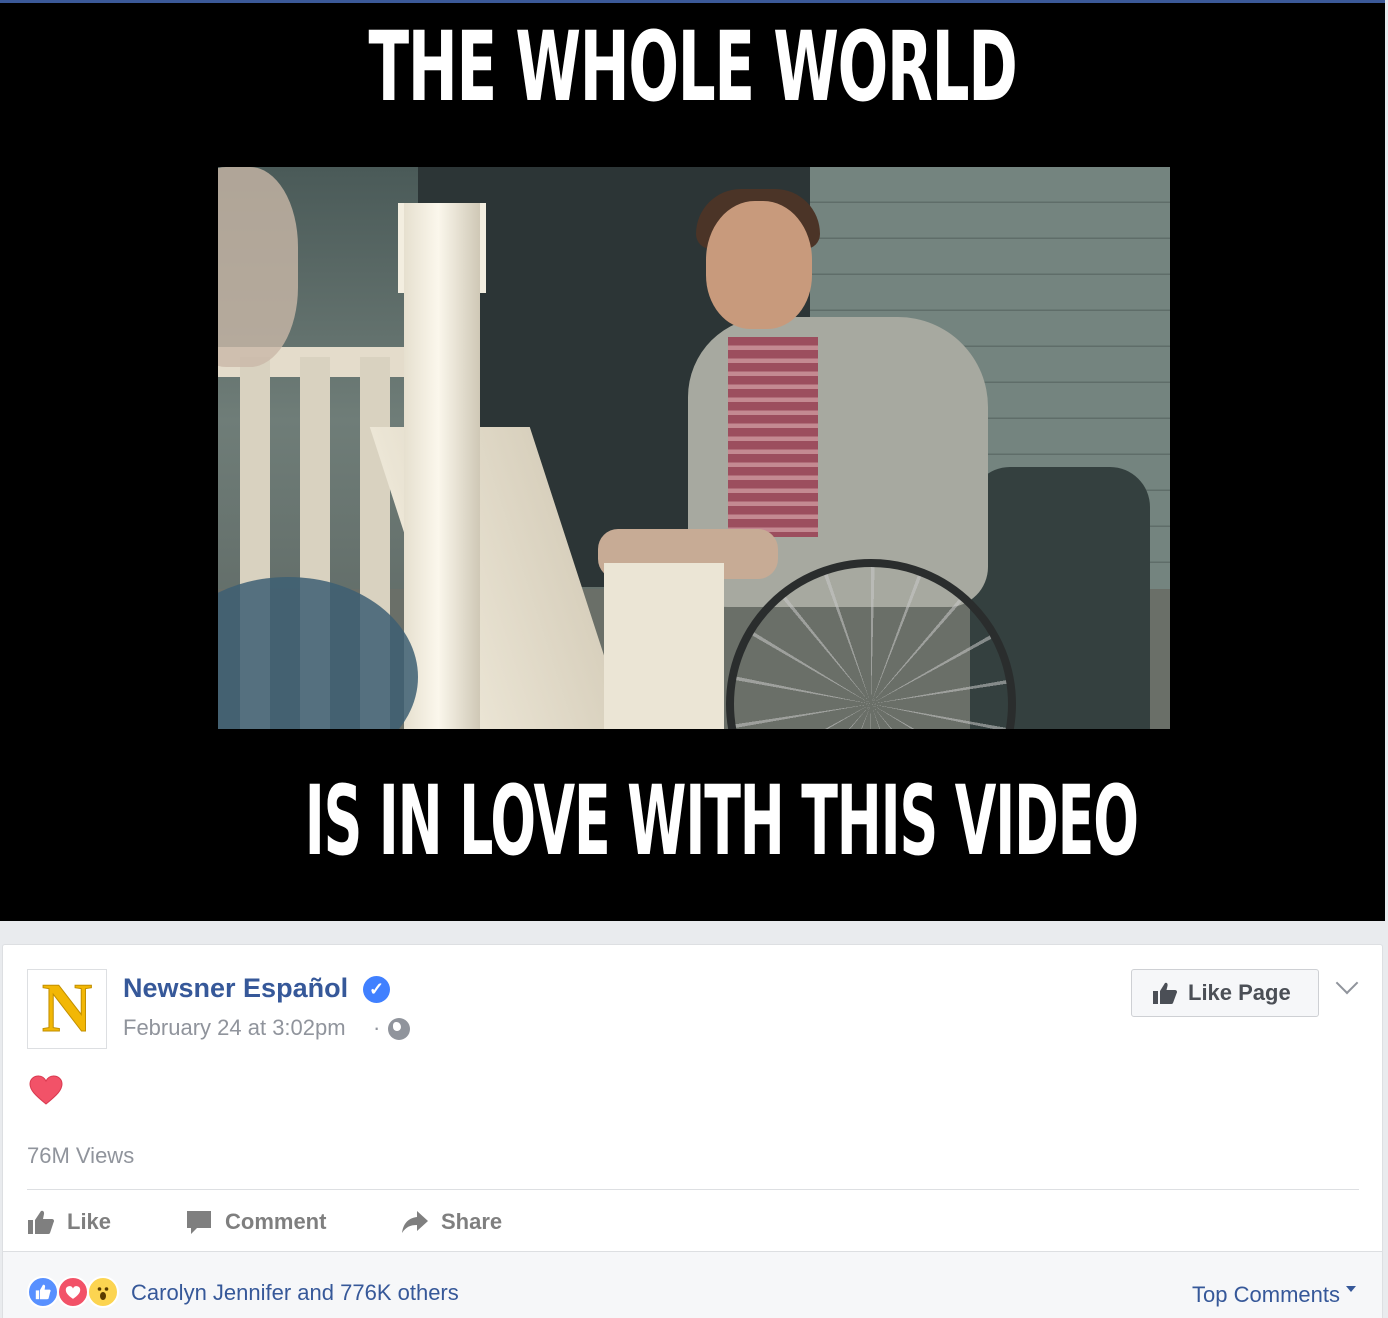 The width and height of the screenshot is (1388, 1318). I want to click on post-timestamp: February 24 at 3:02pm, so click(234, 1028).